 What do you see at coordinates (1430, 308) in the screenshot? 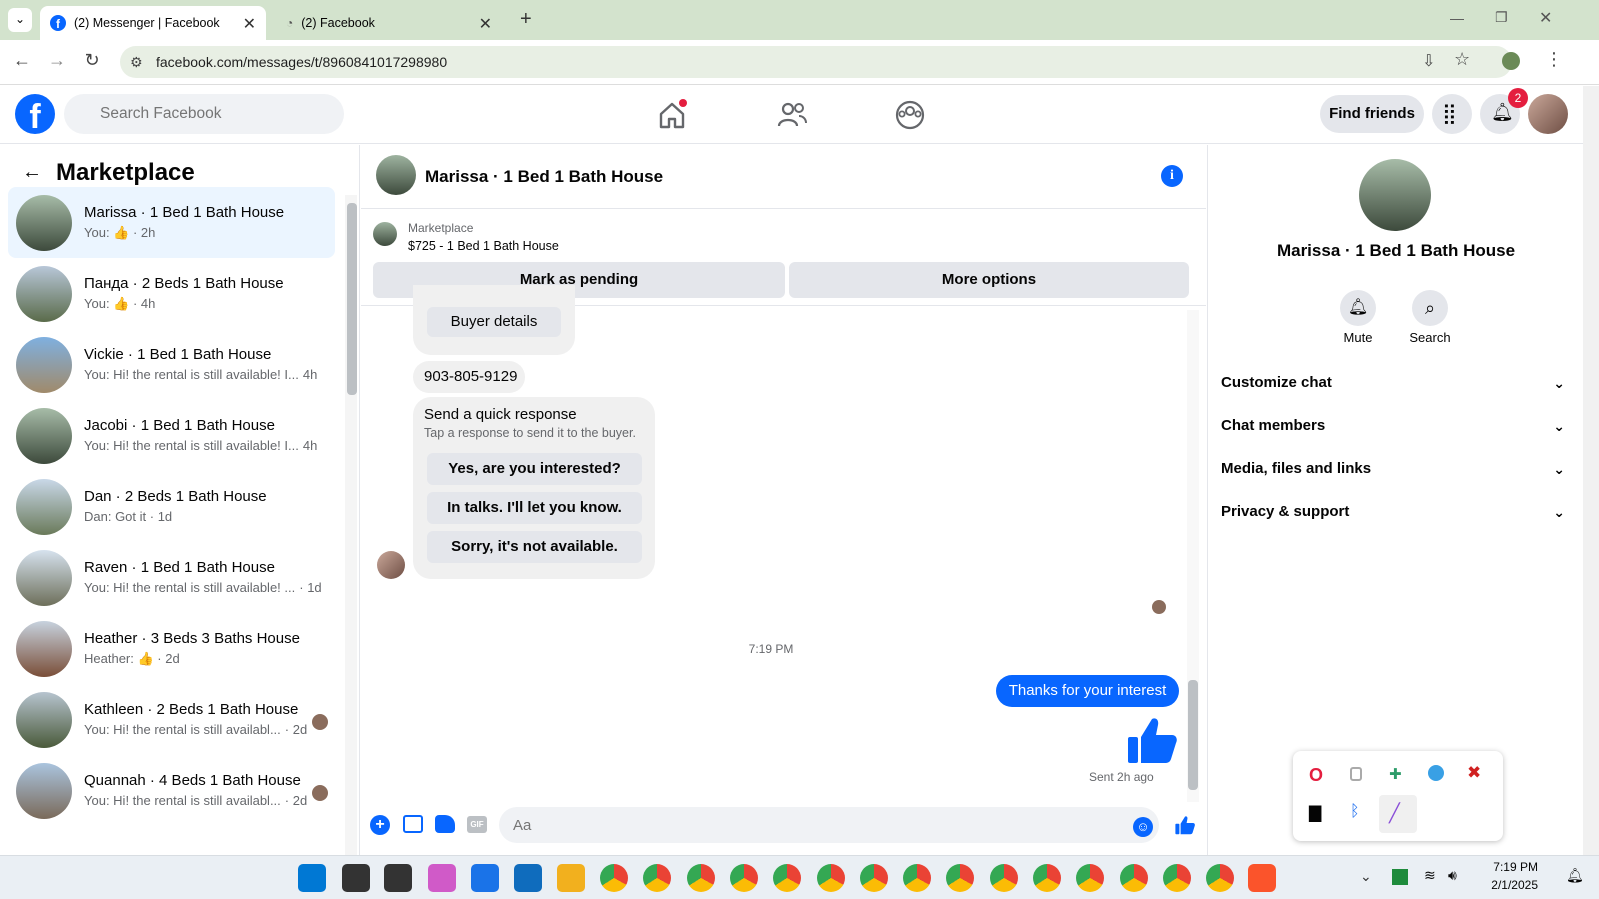
I see `search-chat-icon: ⌕` at bounding box center [1430, 308].